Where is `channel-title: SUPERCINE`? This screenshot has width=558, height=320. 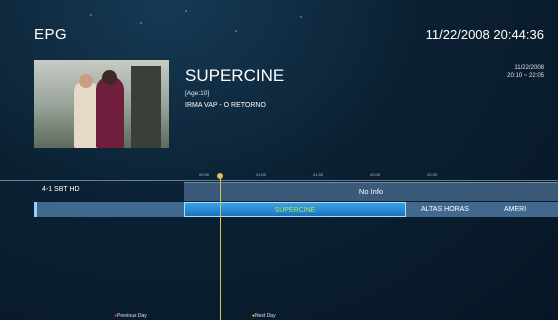
channel-title: SUPERCINE is located at coordinates (235, 75).